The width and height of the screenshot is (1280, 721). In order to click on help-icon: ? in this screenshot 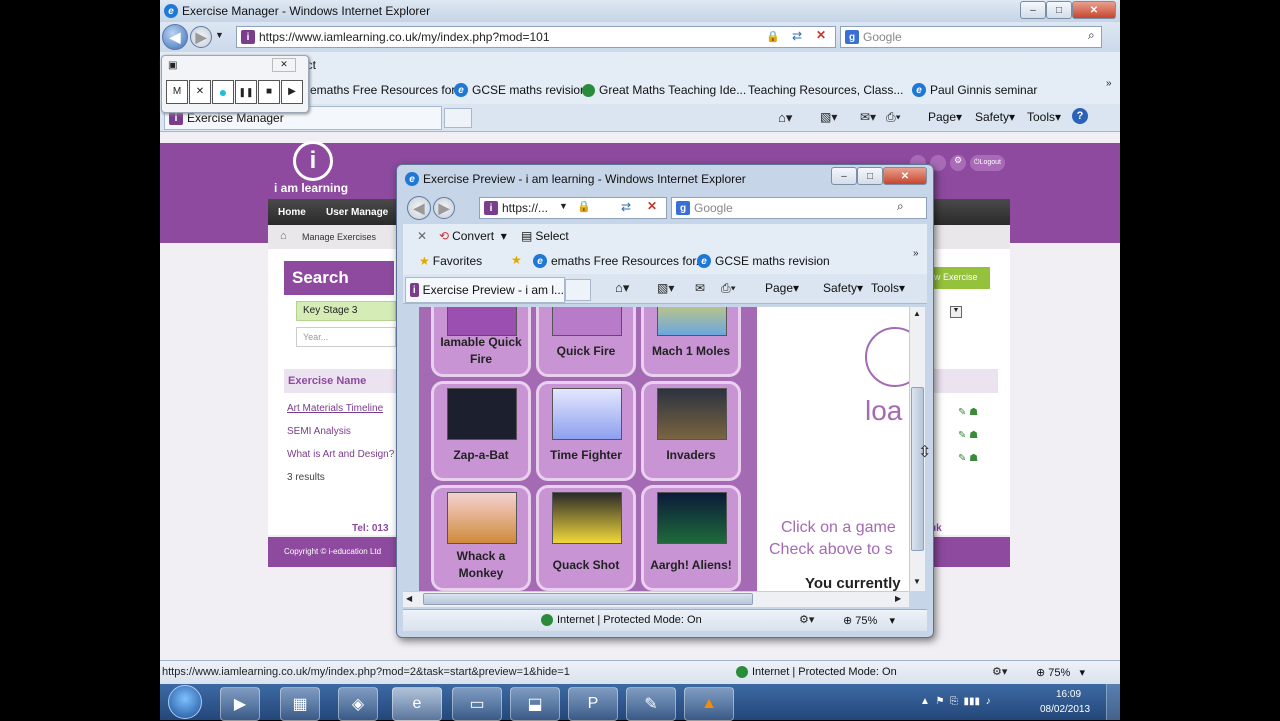, I will do `click(1080, 116)`.